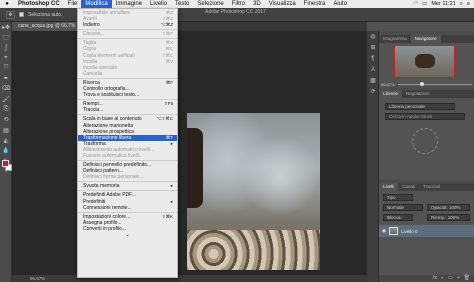 This screenshot has width=474, height=282. Describe the element at coordinates (424, 4) in the screenshot. I see `battery-icon: ▭` at that location.